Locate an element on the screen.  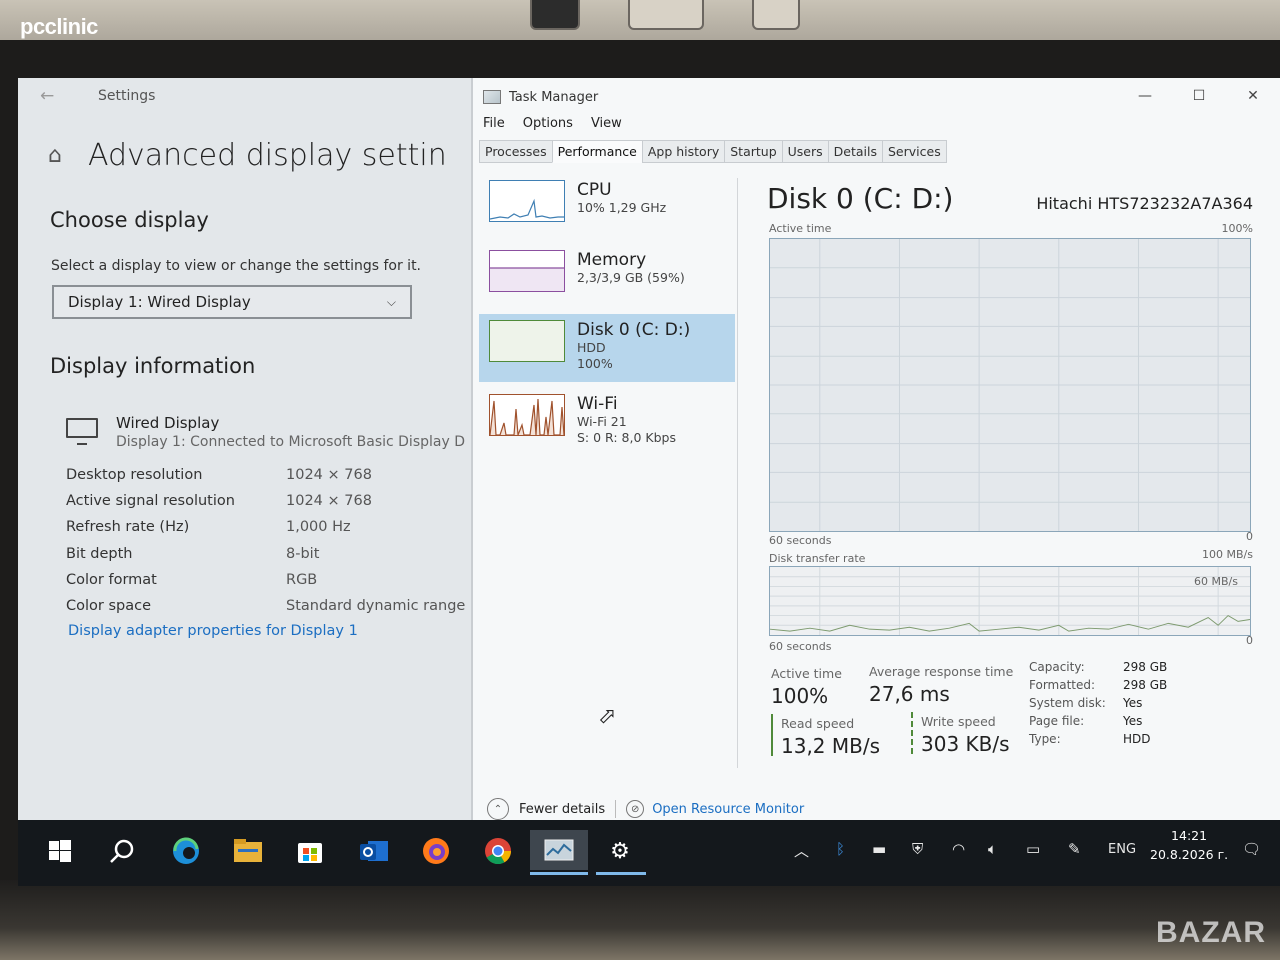
transfer-rate-graph: 60 MB/s is located at coordinates (1010, 601).